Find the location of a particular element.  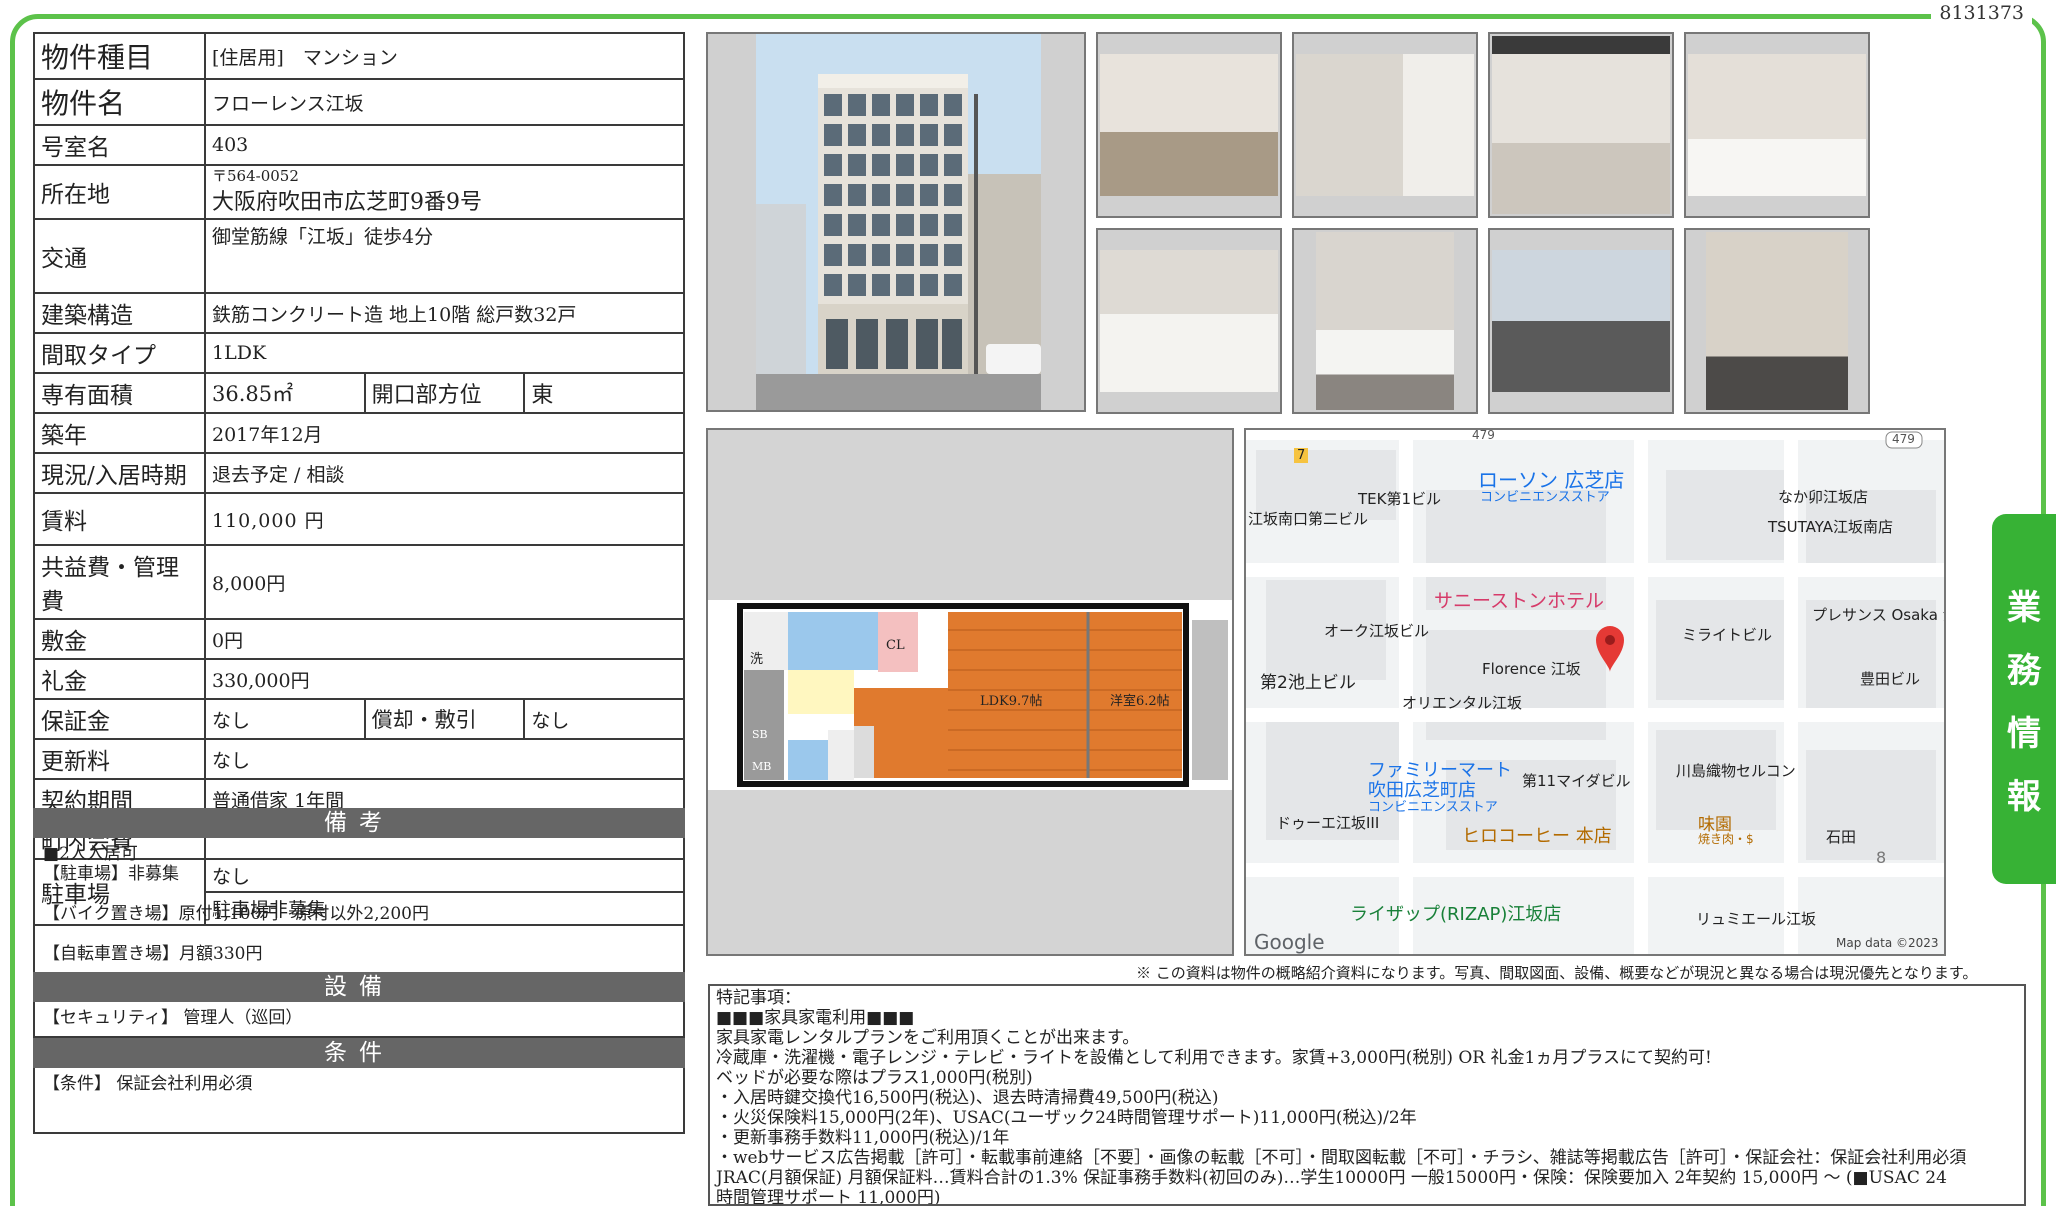

map-label: 焼き肉・$ is located at coordinates (1726, 839).